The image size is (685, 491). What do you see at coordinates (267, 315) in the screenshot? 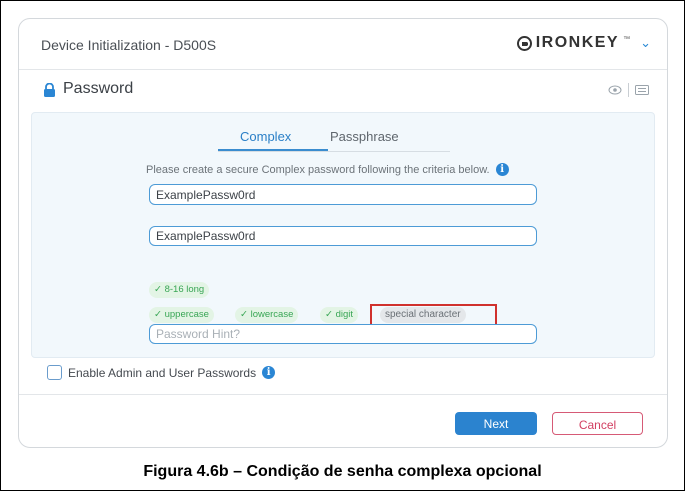
I see `criteria-lowercase-badge: ✓ lowercase` at bounding box center [267, 315].